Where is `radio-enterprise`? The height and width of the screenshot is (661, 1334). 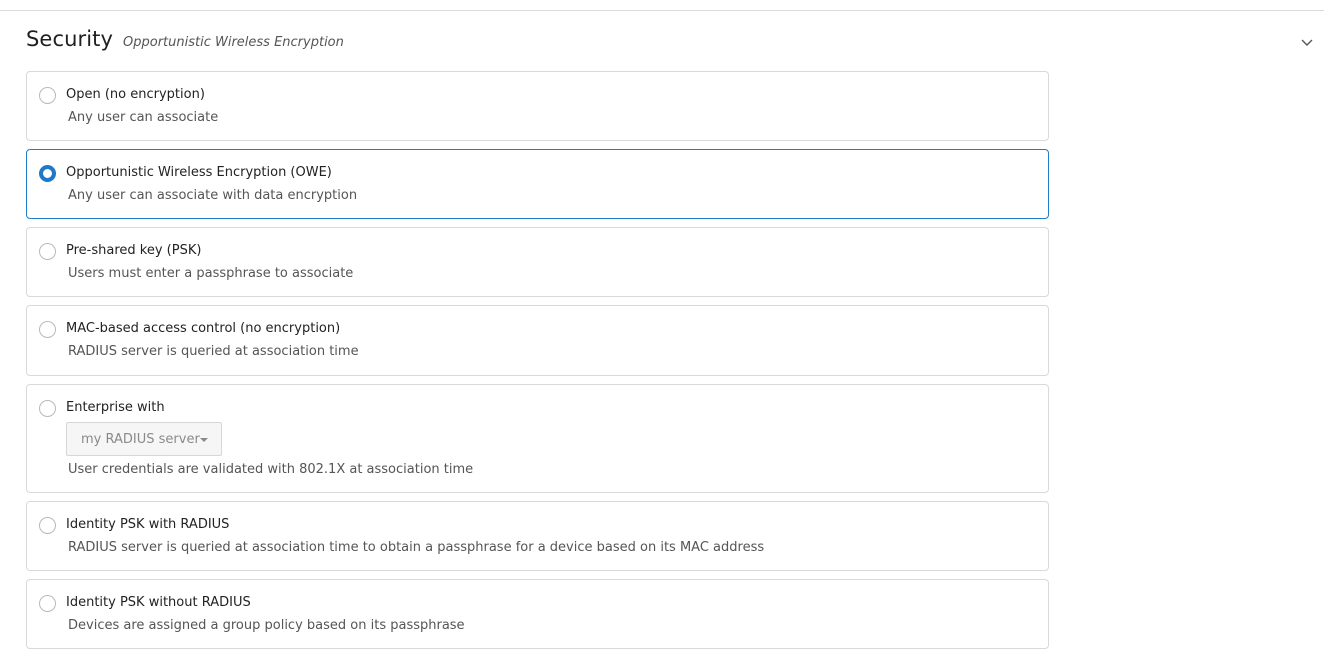 radio-enterprise is located at coordinates (47, 408).